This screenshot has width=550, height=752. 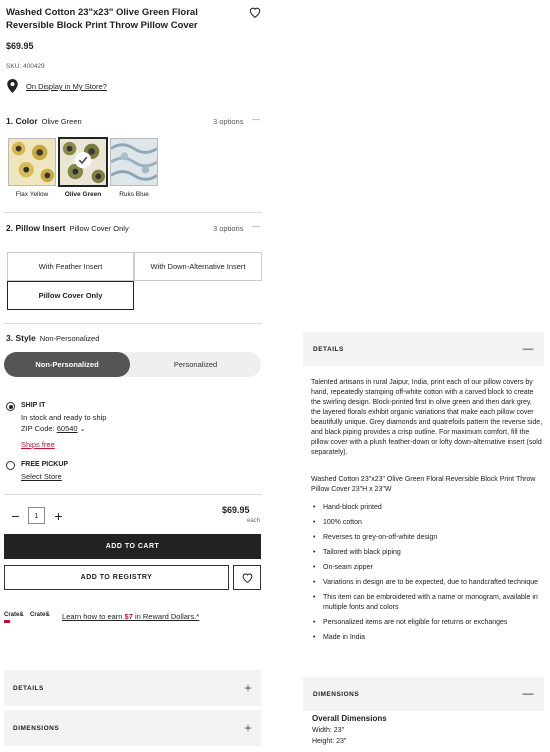 I want to click on product-sku: SKU: 400429, so click(x=25, y=66).